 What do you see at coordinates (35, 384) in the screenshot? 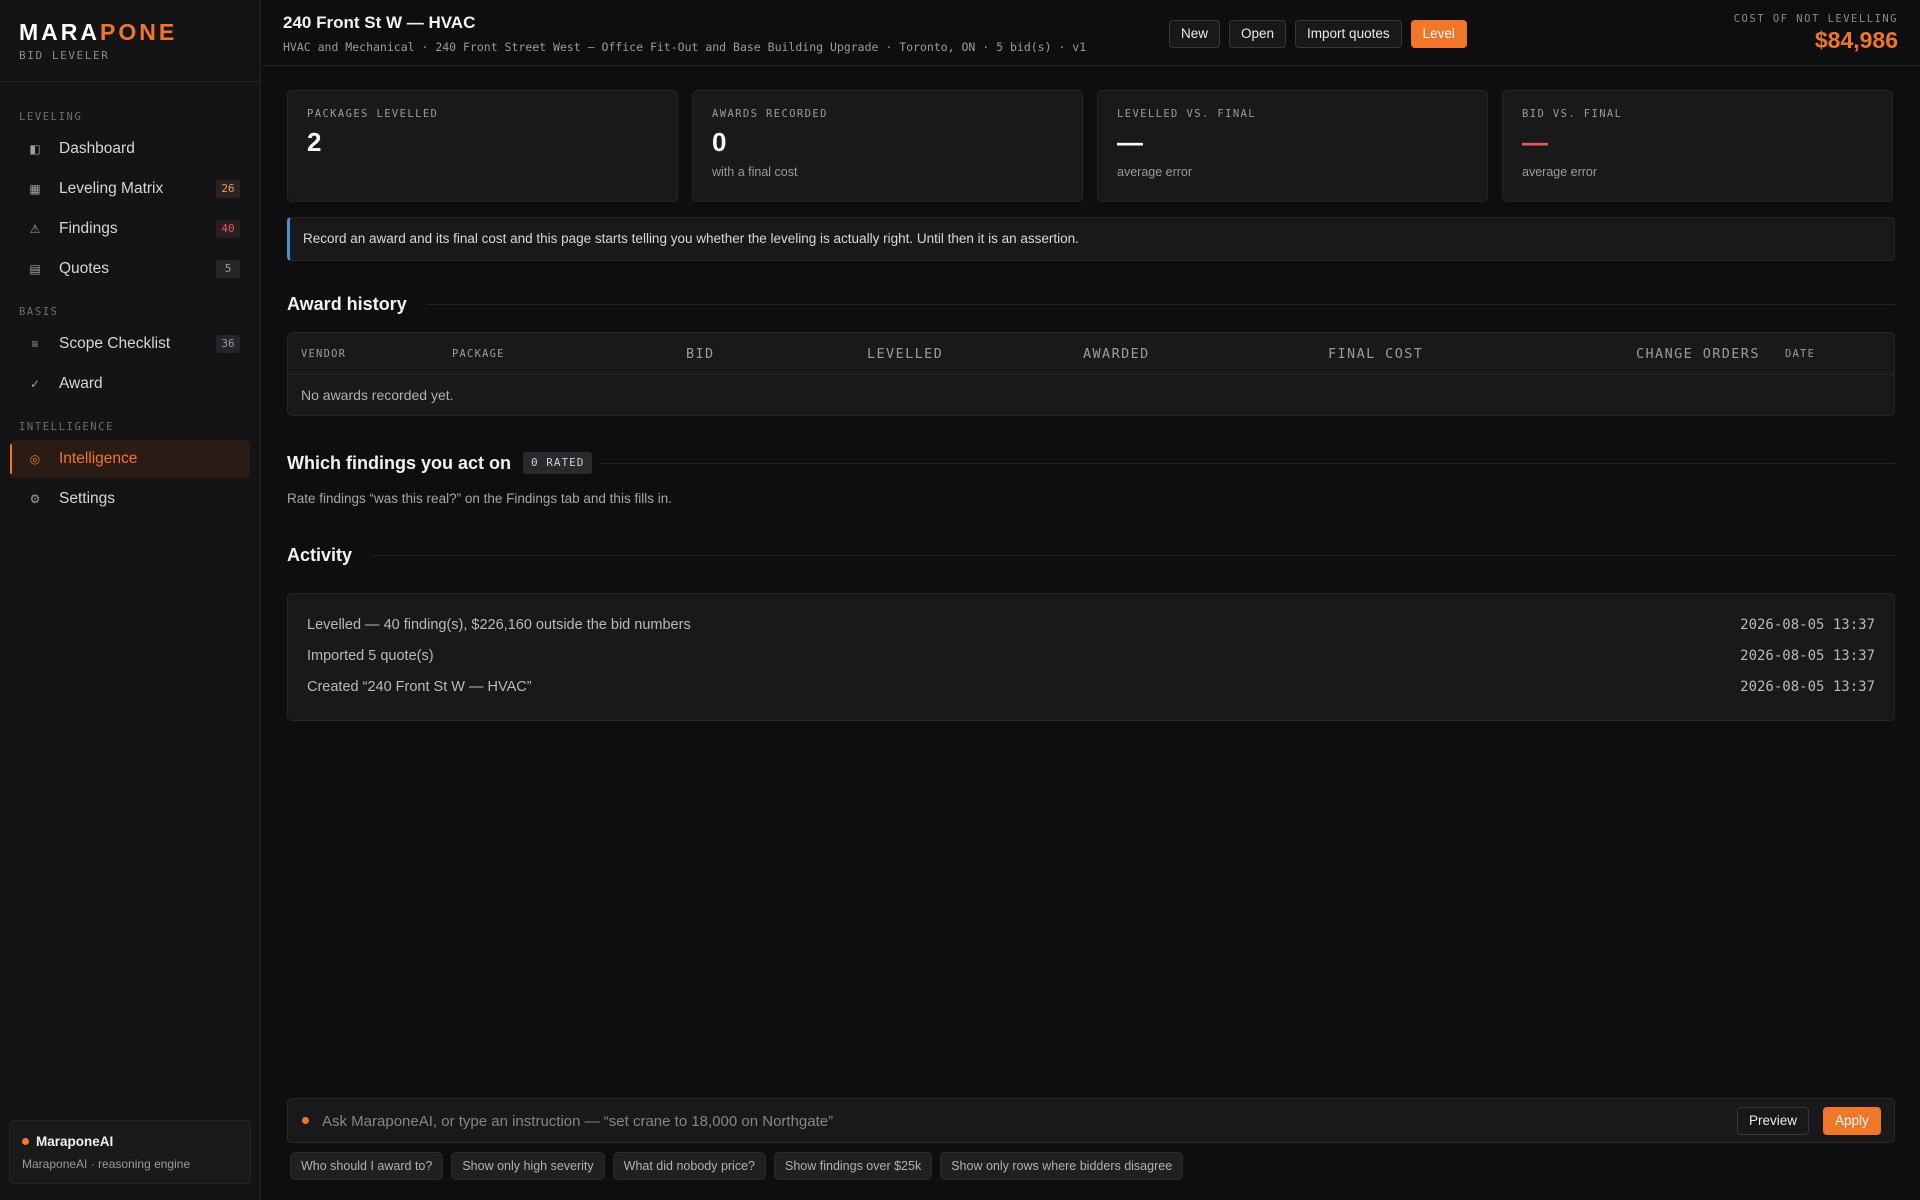
I see `check-icon: ✓` at bounding box center [35, 384].